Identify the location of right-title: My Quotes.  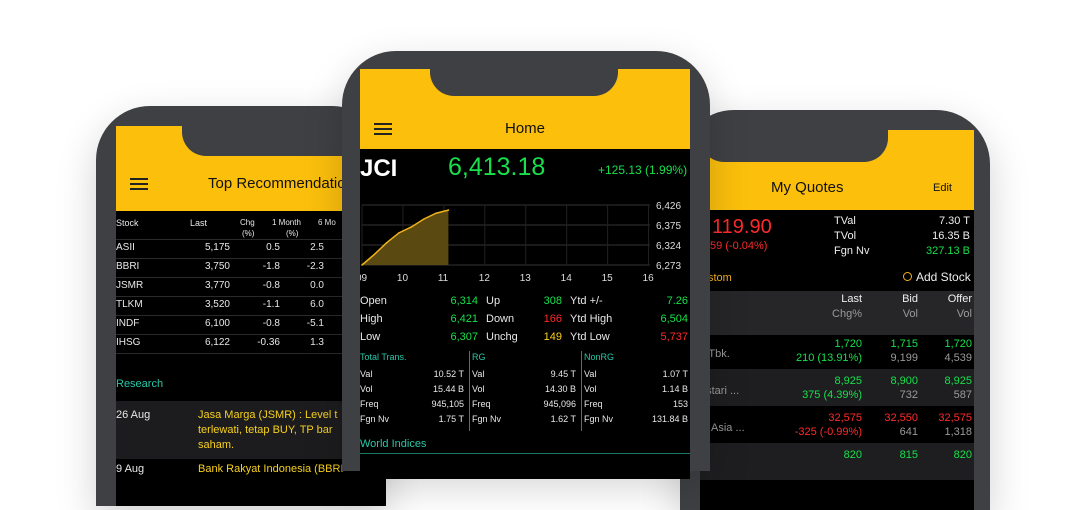
(807, 187).